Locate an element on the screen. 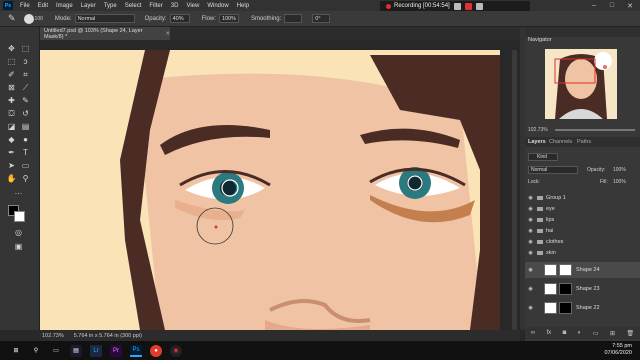 The image size is (640, 360). layer-group-row: ◉ lips is located at coordinates (582, 219).